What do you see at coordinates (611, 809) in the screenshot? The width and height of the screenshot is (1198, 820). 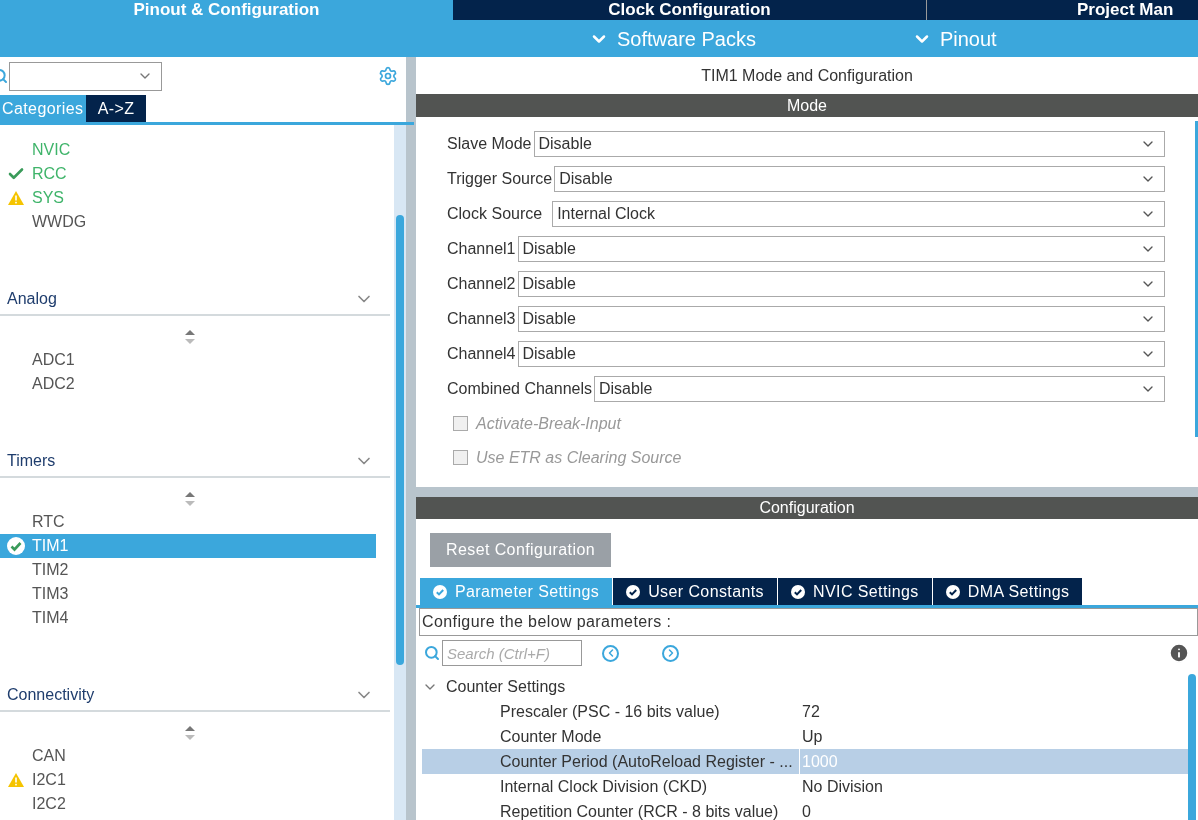 I see `parameter-name: Repetition Counter (RCR - 8 bits value)` at bounding box center [611, 809].